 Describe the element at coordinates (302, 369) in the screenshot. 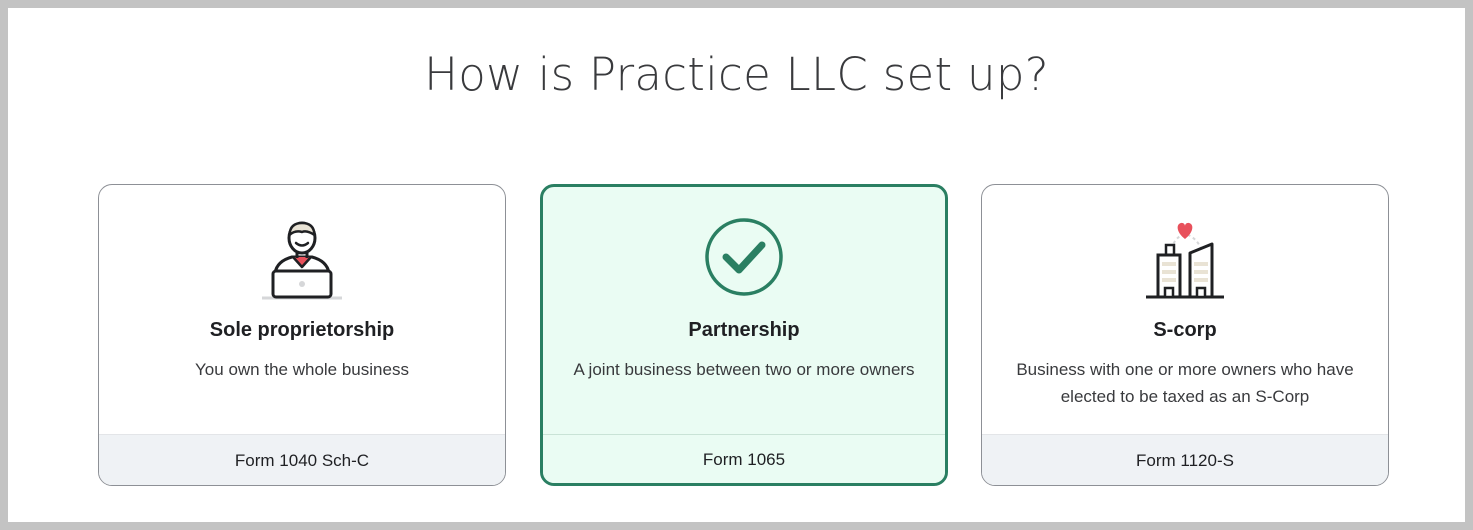

I see `option-description: You own the whole business` at that location.